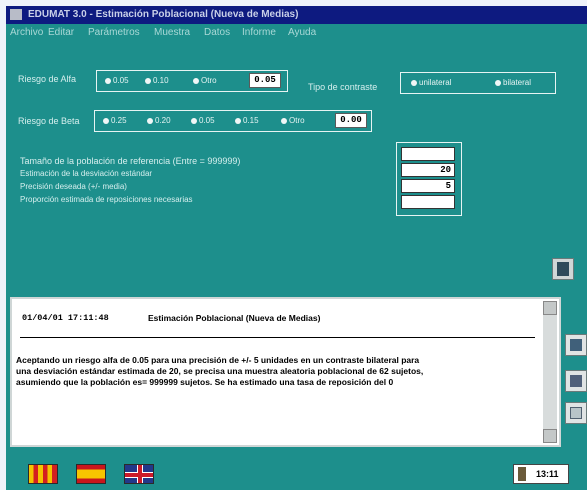 This screenshot has height=490, width=587. What do you see at coordinates (91, 474) in the screenshot?
I see `spanish-language-button` at bounding box center [91, 474].